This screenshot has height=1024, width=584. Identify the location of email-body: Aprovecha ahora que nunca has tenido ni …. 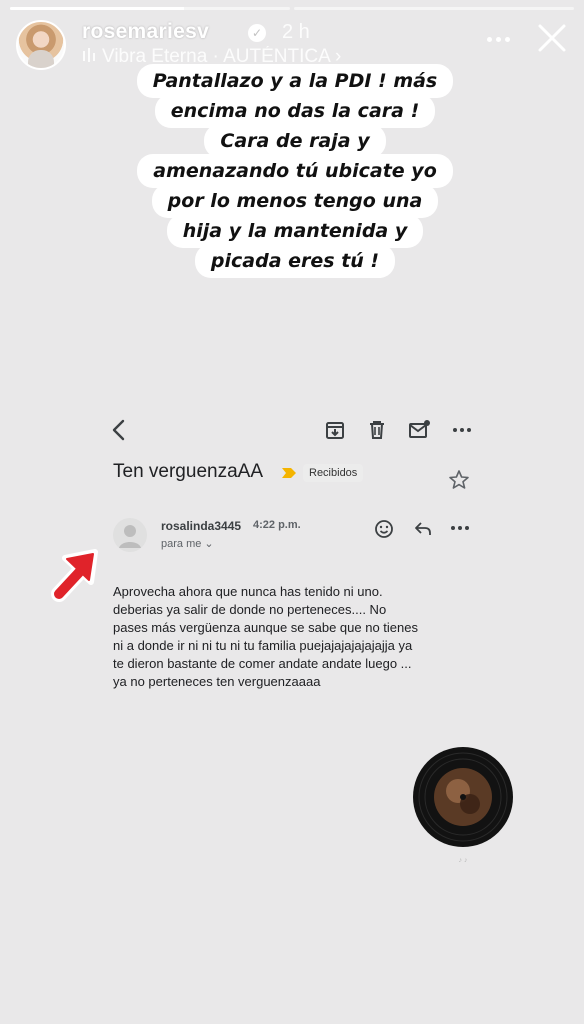
(298, 637).